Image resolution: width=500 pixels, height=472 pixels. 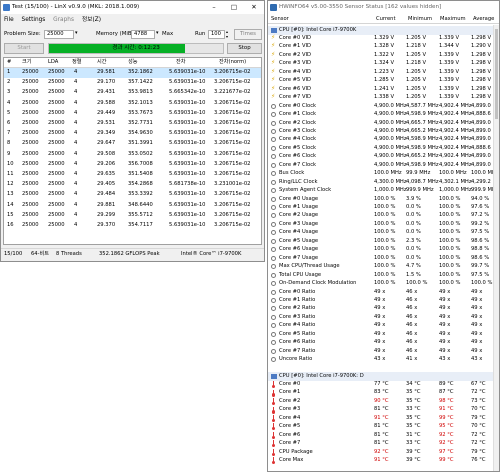 I want to click on sensor-row: Core #4 Ratio 49 x 46 x 49 x 49 x, so click(x=380, y=326).